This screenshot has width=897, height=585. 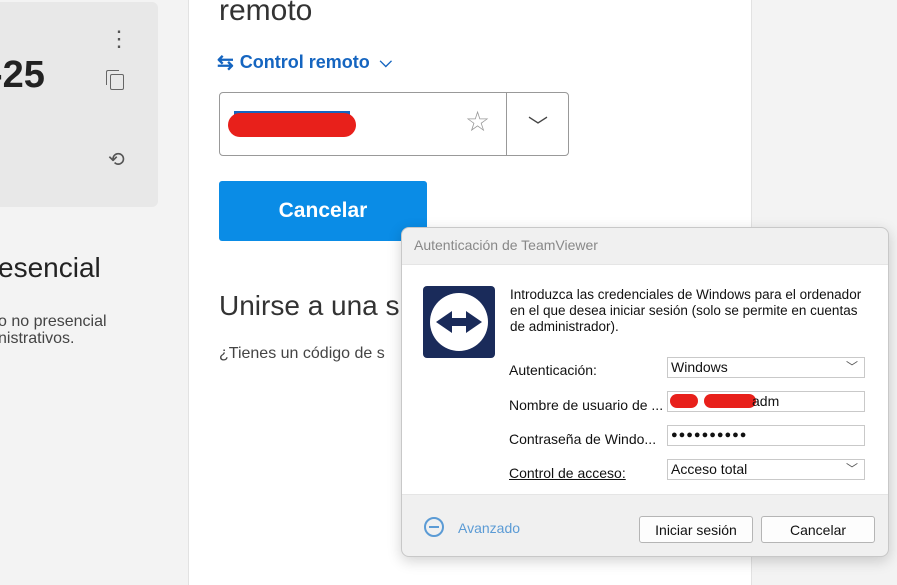 What do you see at coordinates (116, 160) in the screenshot?
I see `refresh-icon: ⟲` at bounding box center [116, 160].